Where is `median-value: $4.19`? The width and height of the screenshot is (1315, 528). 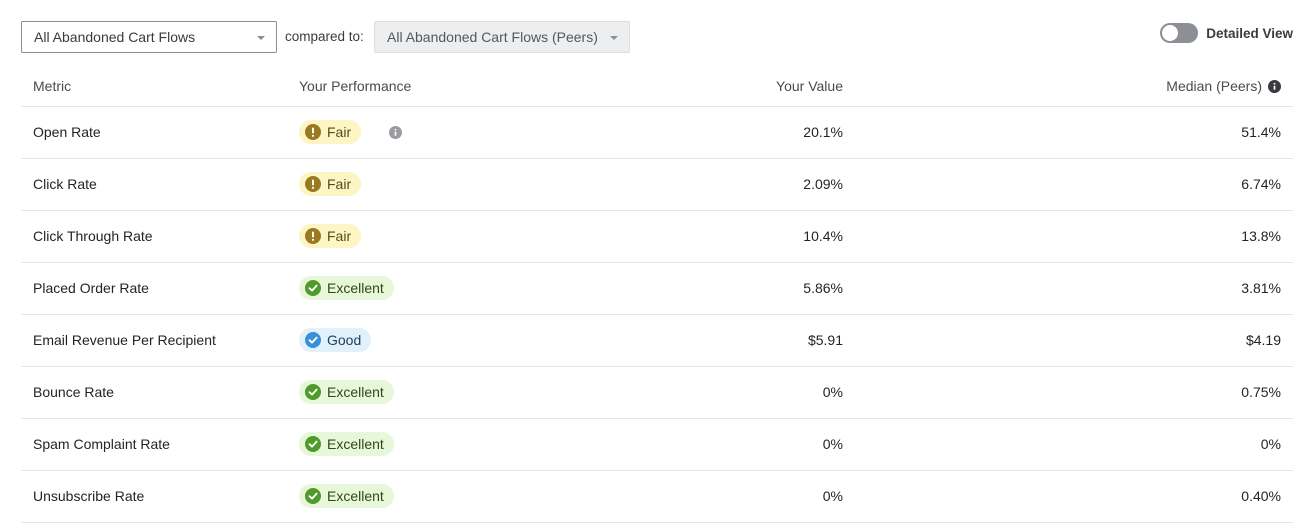 median-value: $4.19 is located at coordinates (1068, 340).